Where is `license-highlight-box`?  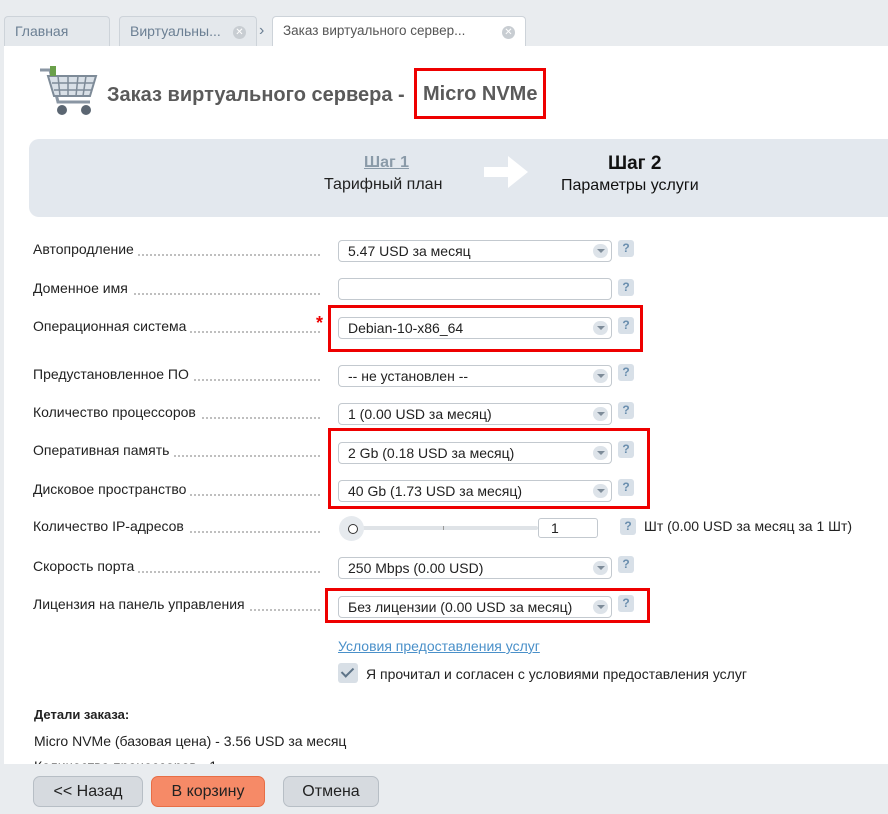 license-highlight-box is located at coordinates (487, 605).